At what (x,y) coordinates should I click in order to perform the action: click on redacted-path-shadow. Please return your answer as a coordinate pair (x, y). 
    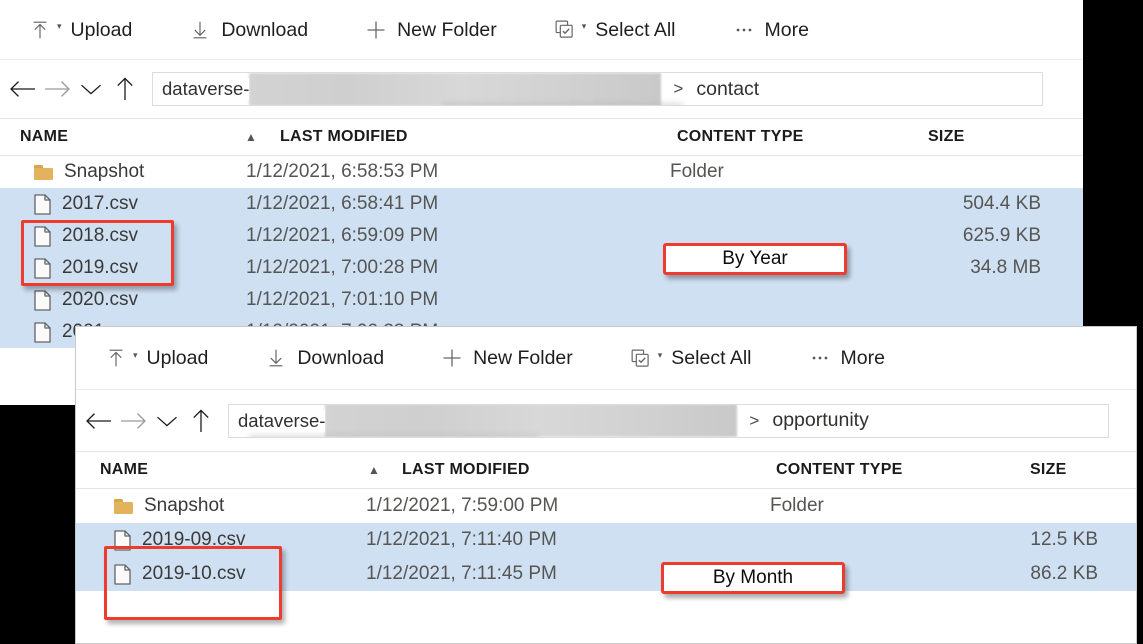
    Looking at the image, I should click on (563, 104).